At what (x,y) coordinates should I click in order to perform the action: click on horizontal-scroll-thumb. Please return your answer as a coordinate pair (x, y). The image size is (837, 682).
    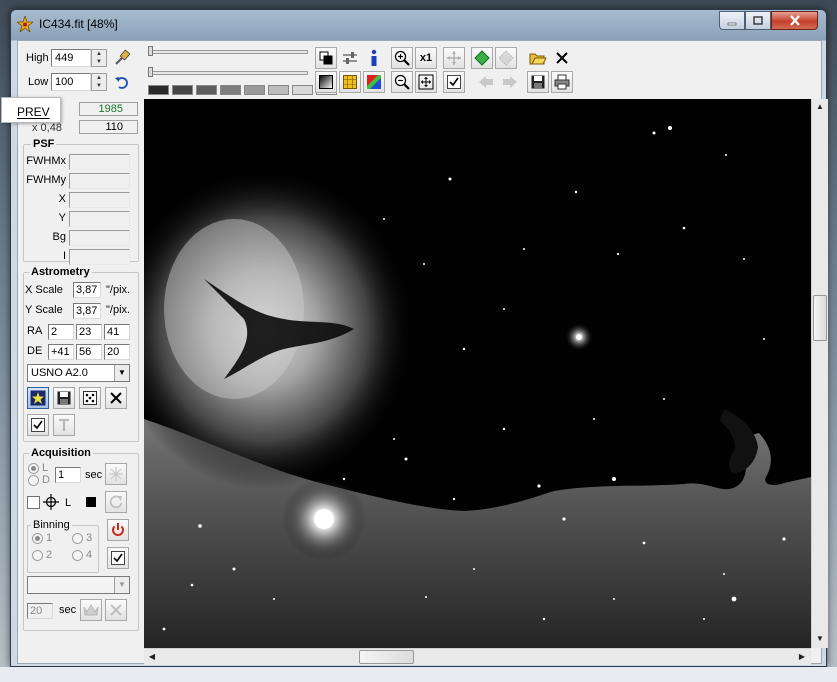
    Looking at the image, I should click on (386, 657).